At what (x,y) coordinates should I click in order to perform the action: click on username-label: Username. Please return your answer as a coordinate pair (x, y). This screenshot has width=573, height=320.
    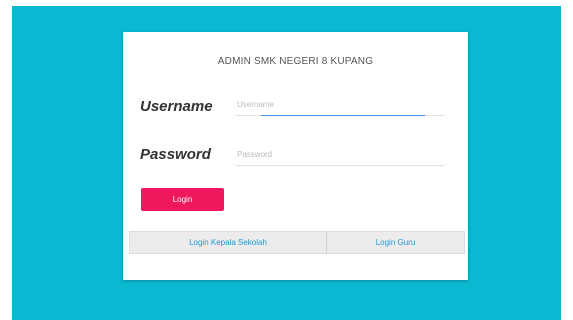
    Looking at the image, I should click on (176, 106).